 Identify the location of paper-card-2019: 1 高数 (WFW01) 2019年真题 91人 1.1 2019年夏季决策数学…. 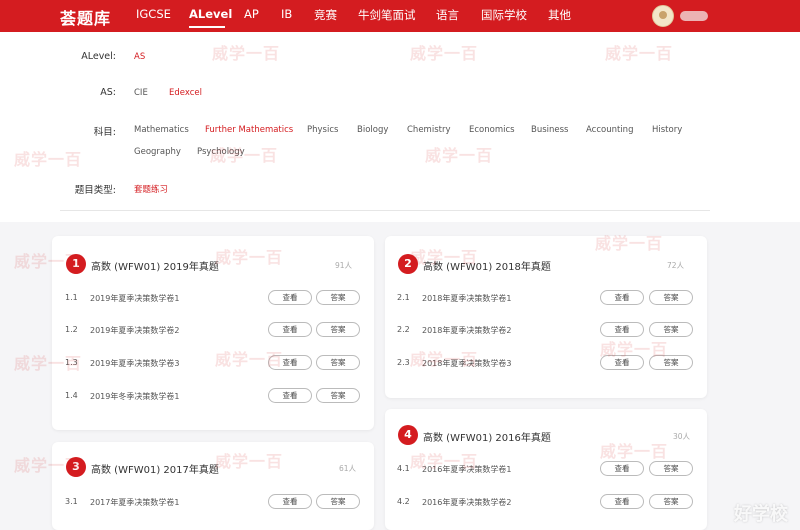
(213, 333).